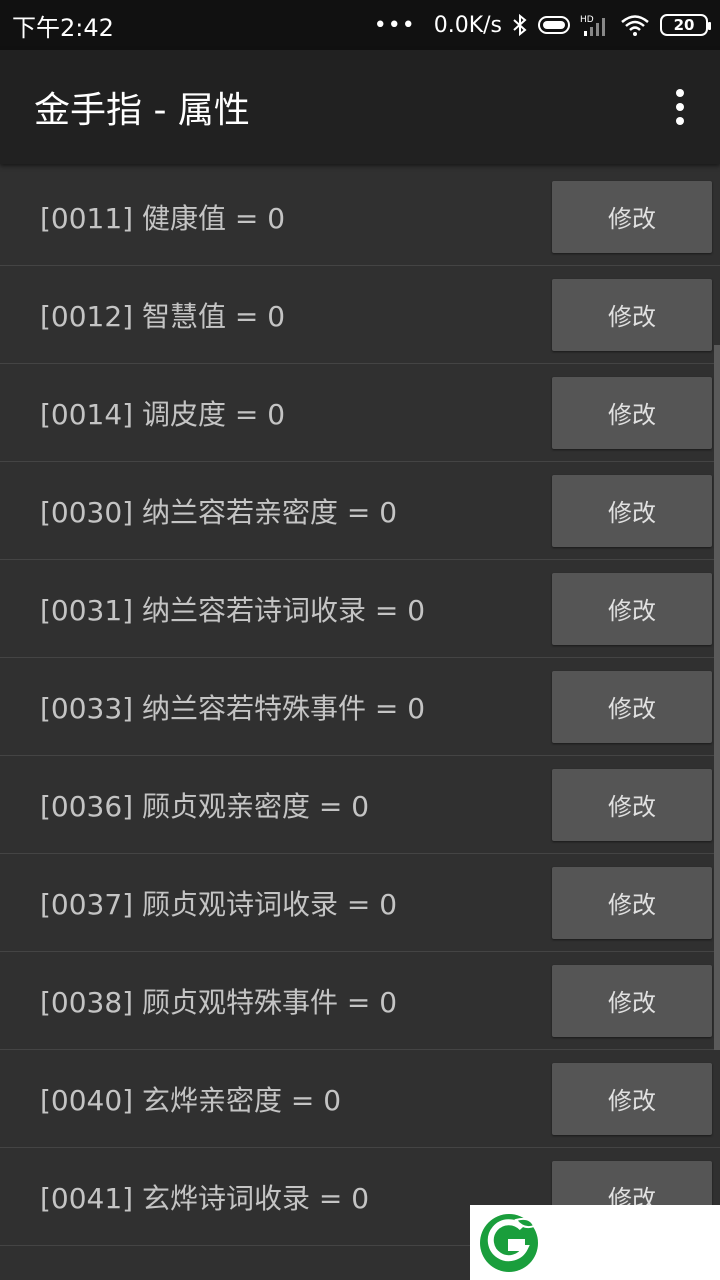 This screenshot has height=1280, width=720. I want to click on app-bar: 金手指 - 属性, so click(360, 107).